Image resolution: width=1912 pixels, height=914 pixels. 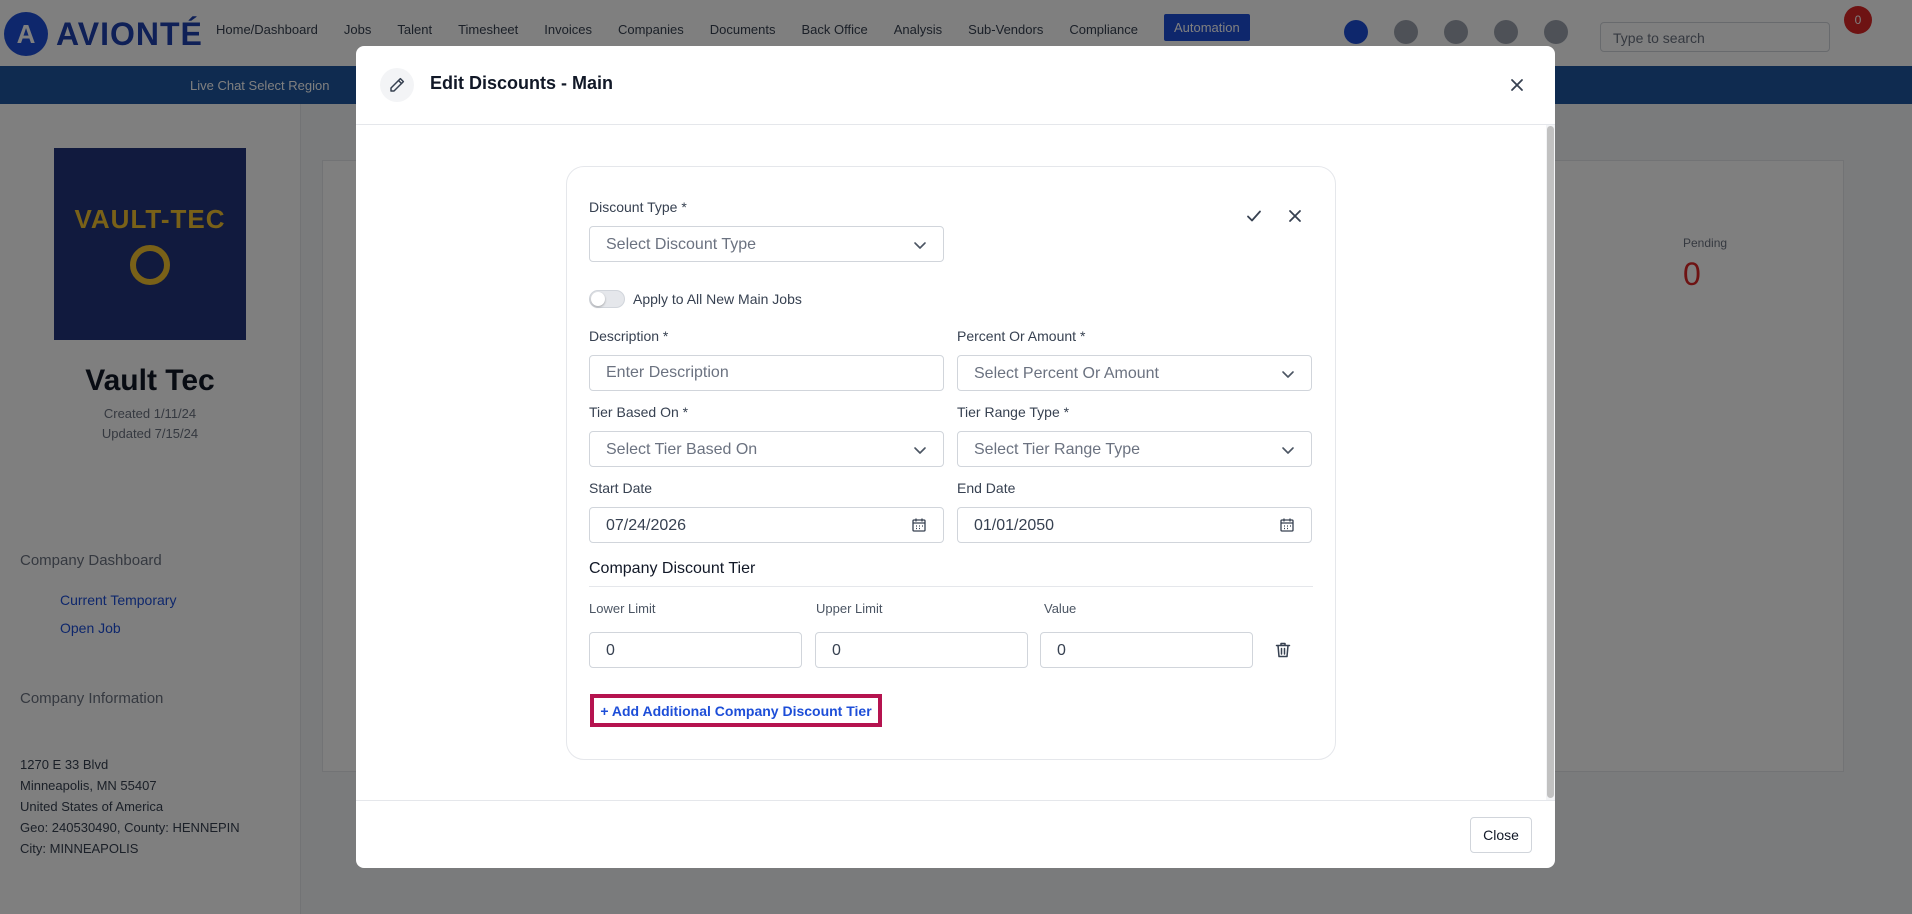 What do you see at coordinates (522, 83) in the screenshot?
I see `modal-title: Edit Discounts - Main` at bounding box center [522, 83].